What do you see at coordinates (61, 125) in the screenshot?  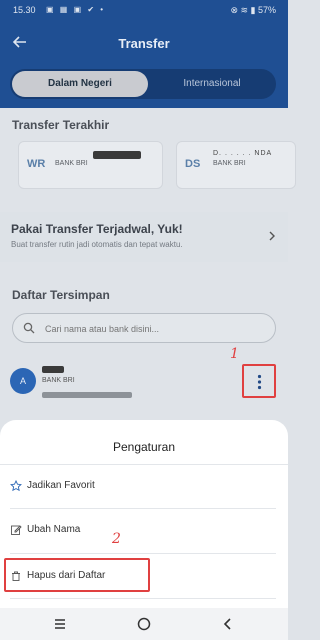 I see `recent-section-title: Transfer Terakhir` at bounding box center [61, 125].